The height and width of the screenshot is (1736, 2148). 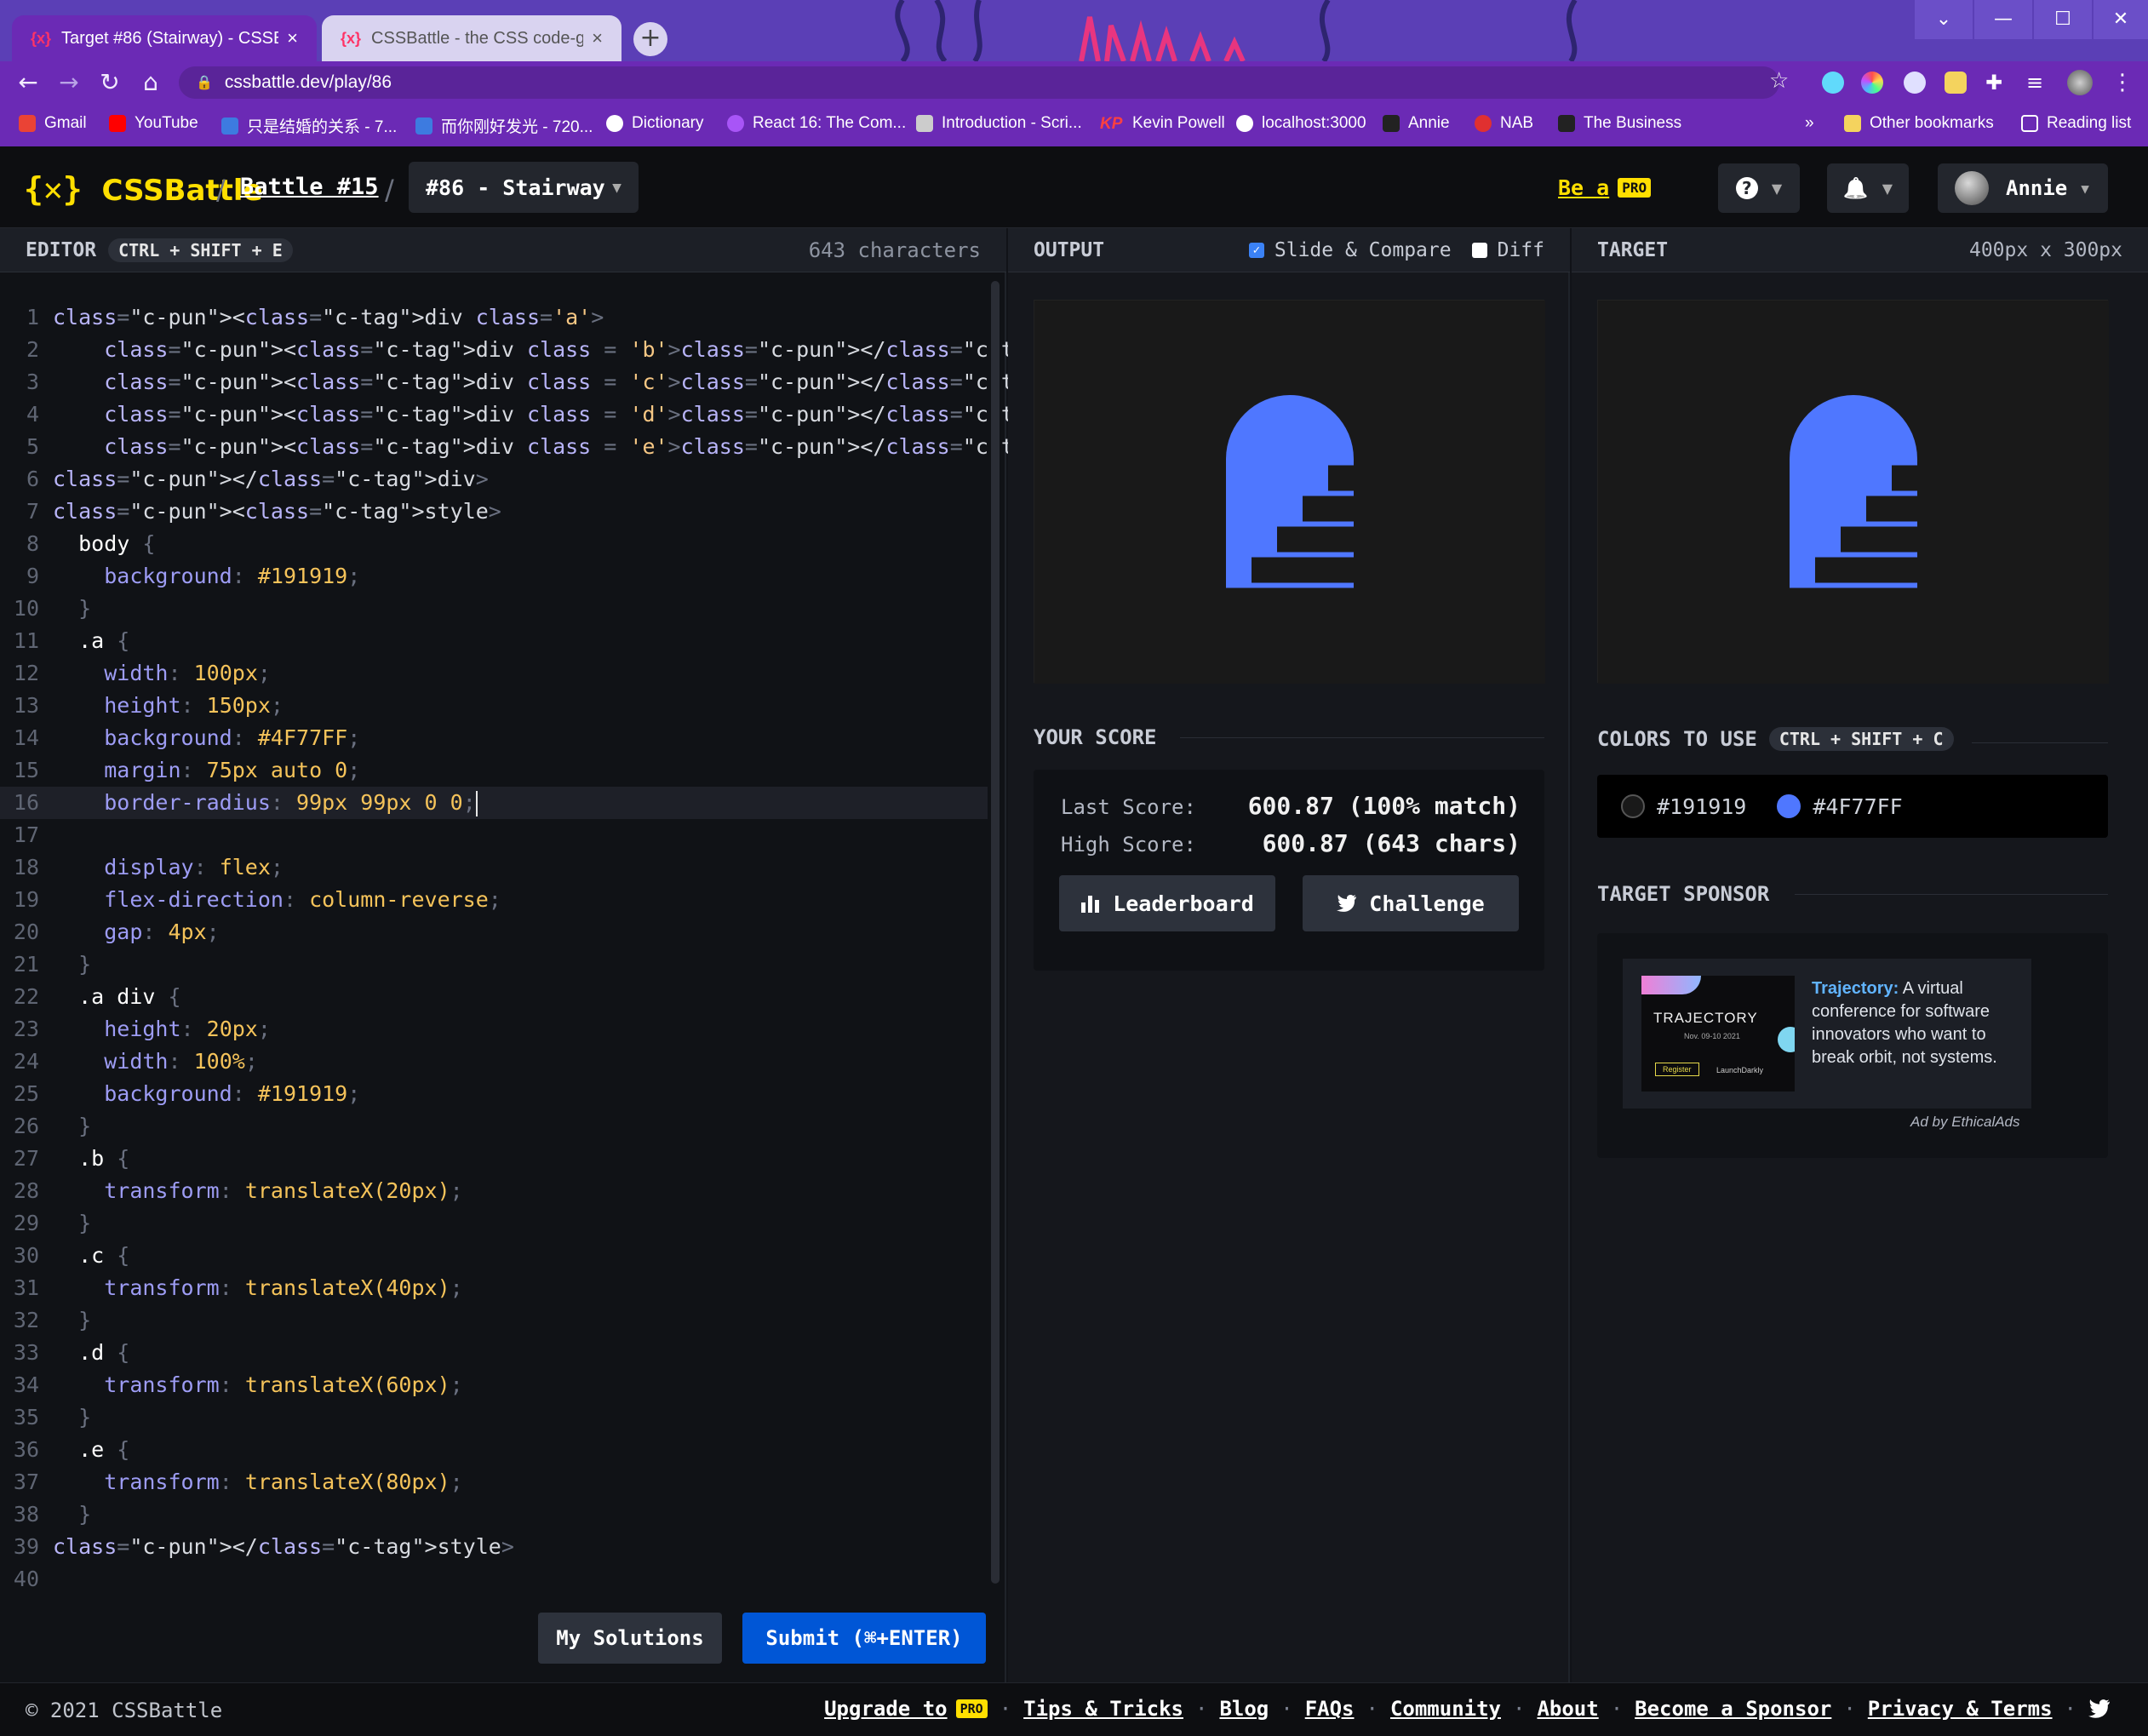 What do you see at coordinates (494, 479) in the screenshot?
I see `code-line: 6 class="c-pun"></class="c-tag">div>` at bounding box center [494, 479].